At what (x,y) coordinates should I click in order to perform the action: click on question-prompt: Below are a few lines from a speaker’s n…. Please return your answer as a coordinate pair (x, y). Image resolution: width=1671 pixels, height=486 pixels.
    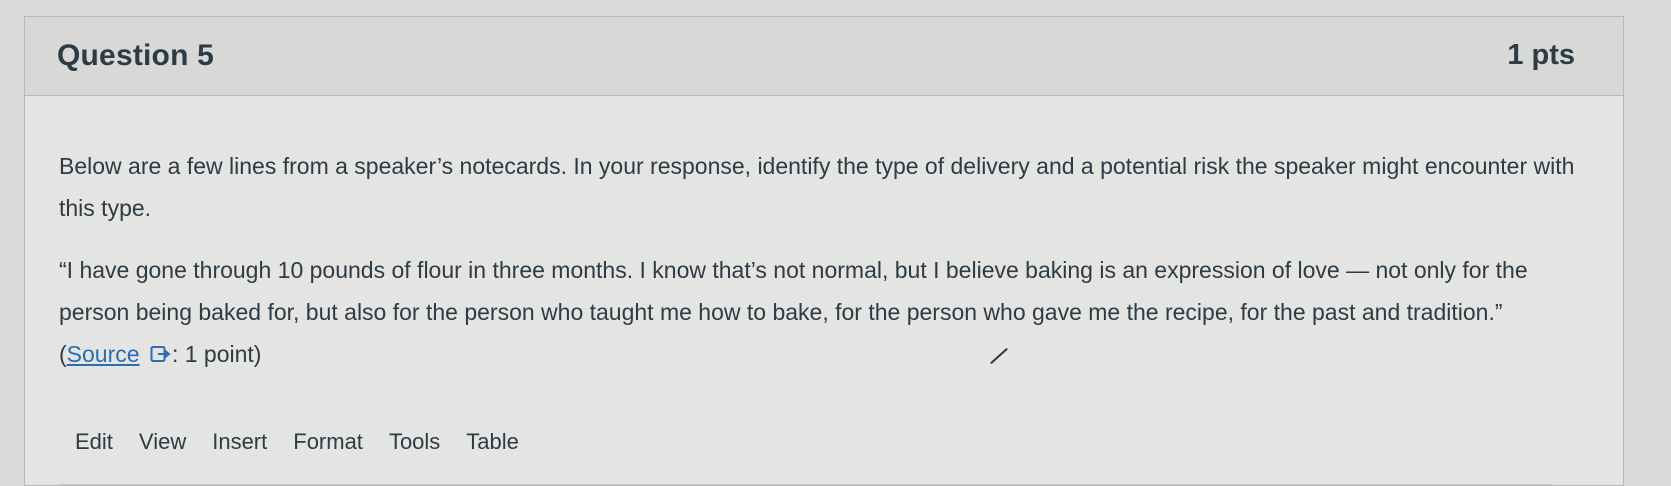
    Looking at the image, I should click on (817, 187).